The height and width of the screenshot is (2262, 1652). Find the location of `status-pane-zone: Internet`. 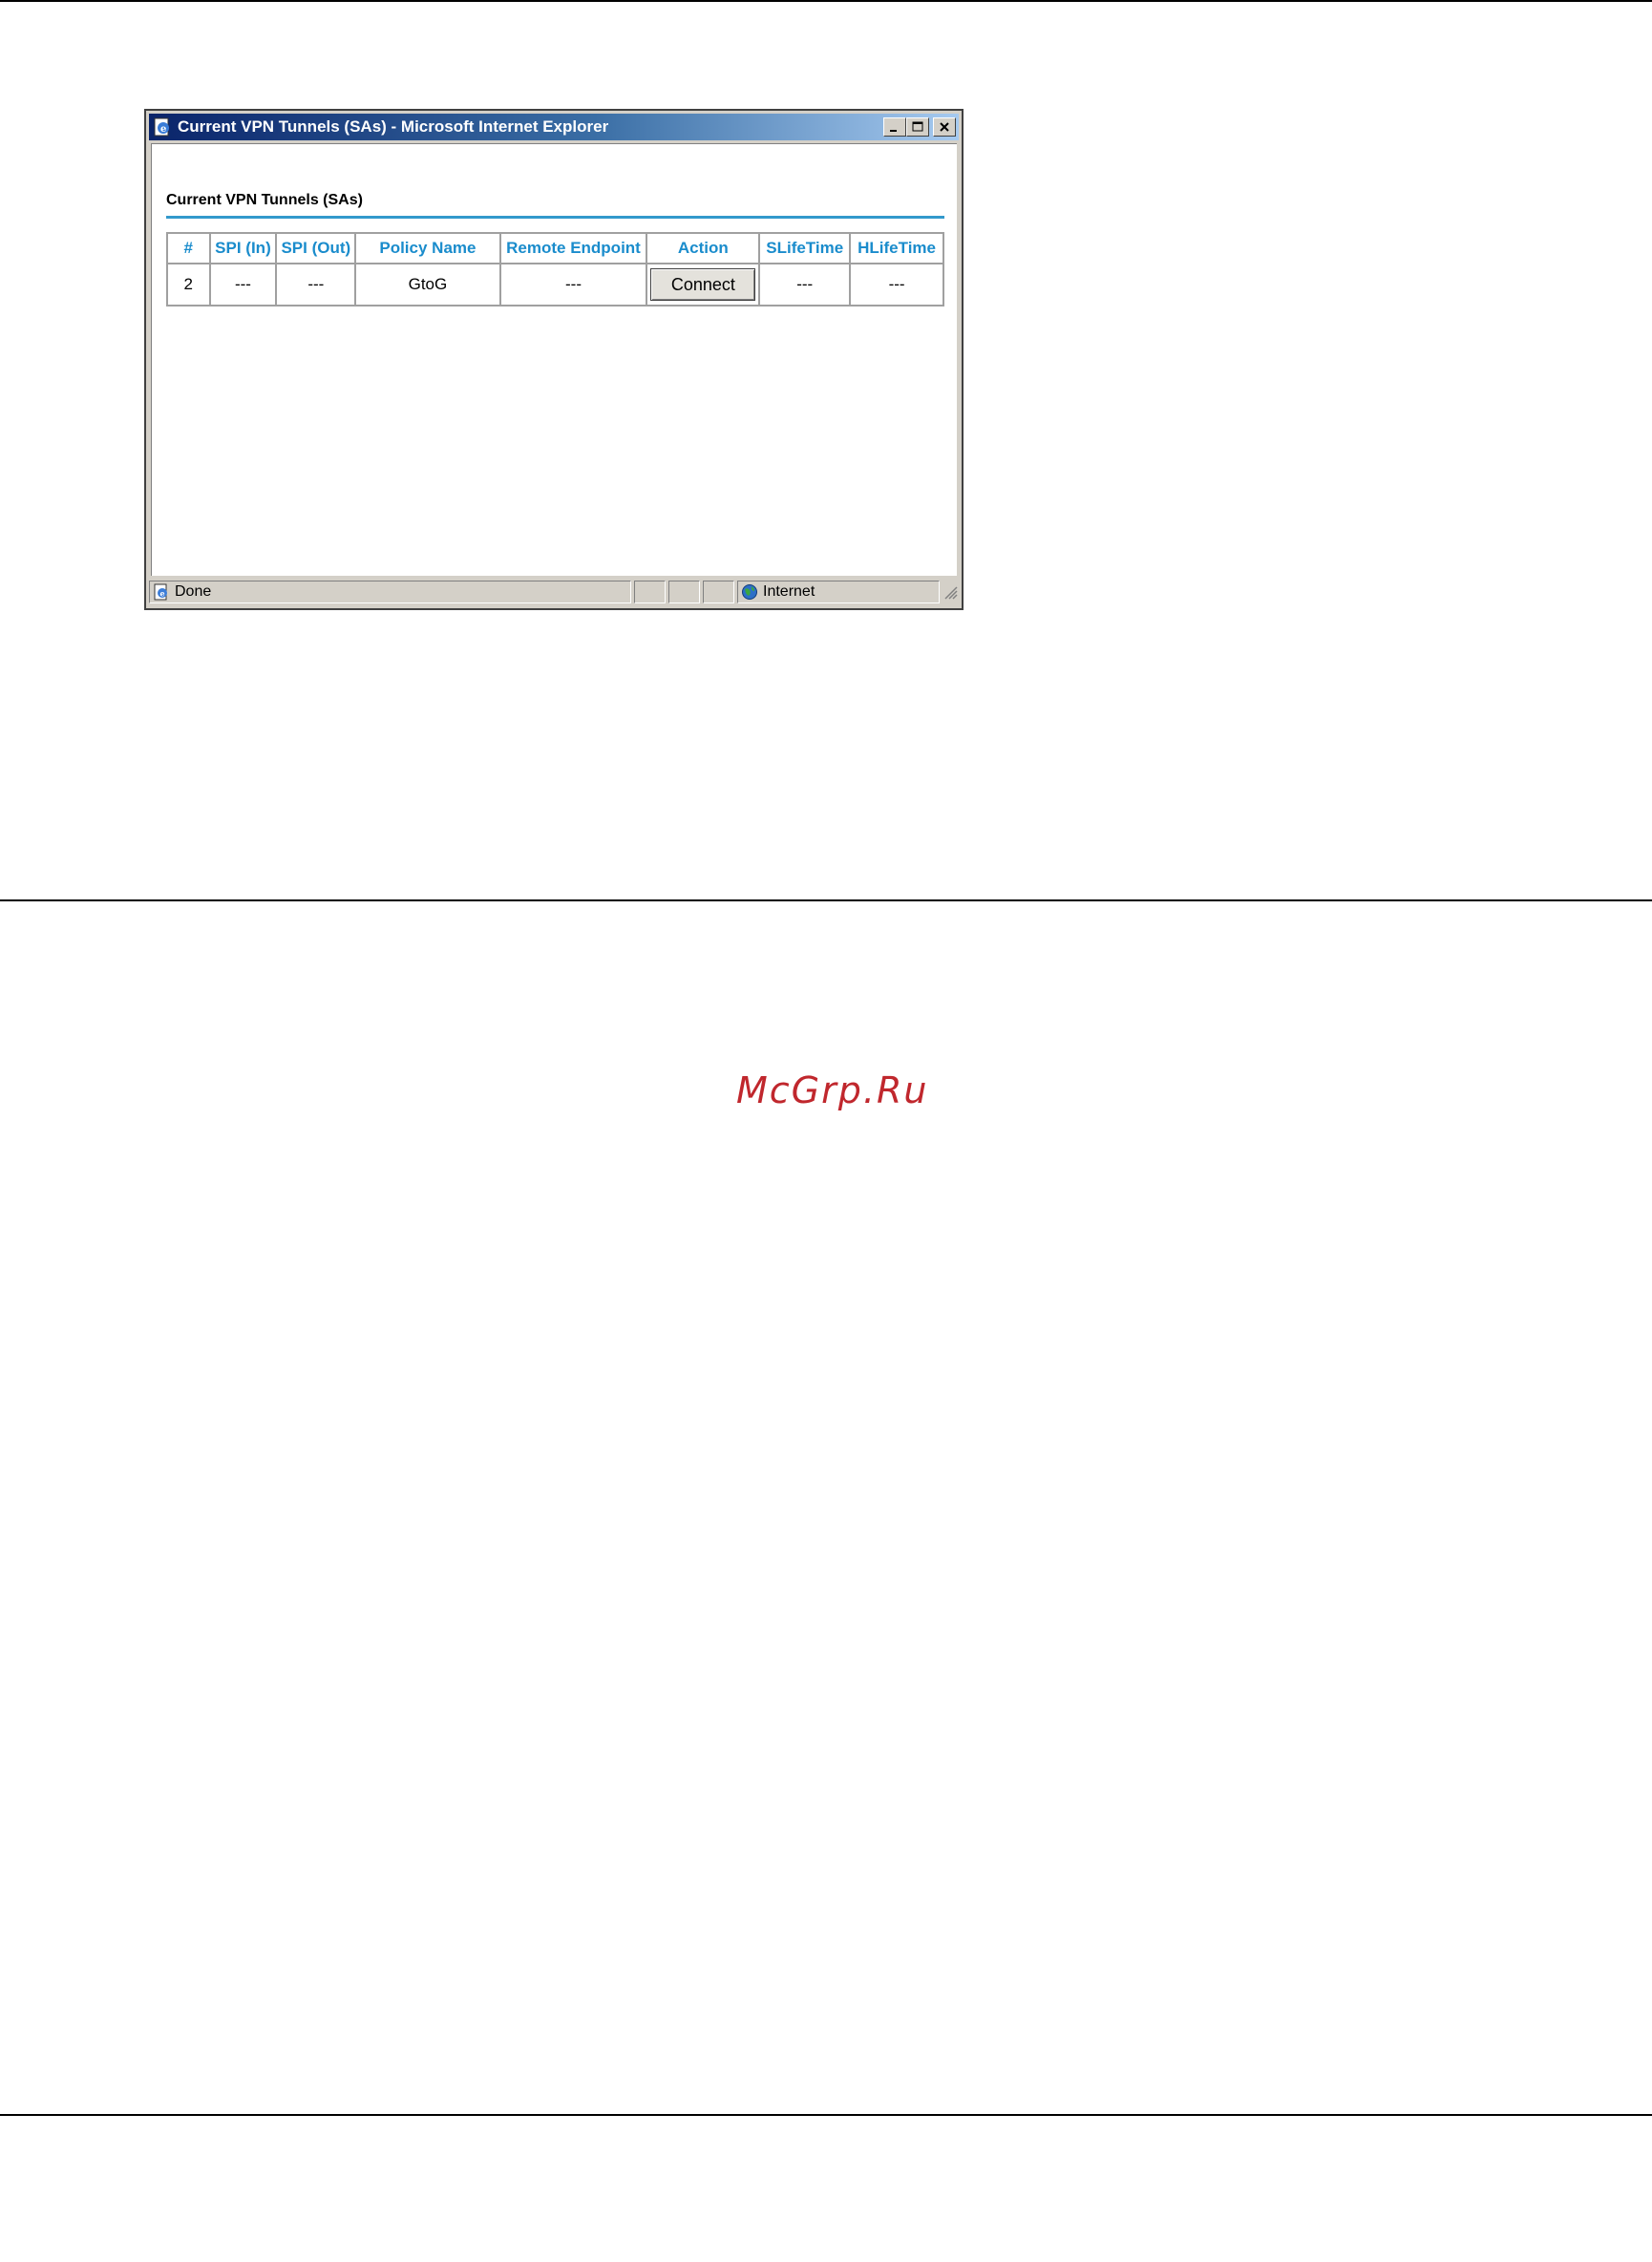

status-pane-zone: Internet is located at coordinates (838, 592).